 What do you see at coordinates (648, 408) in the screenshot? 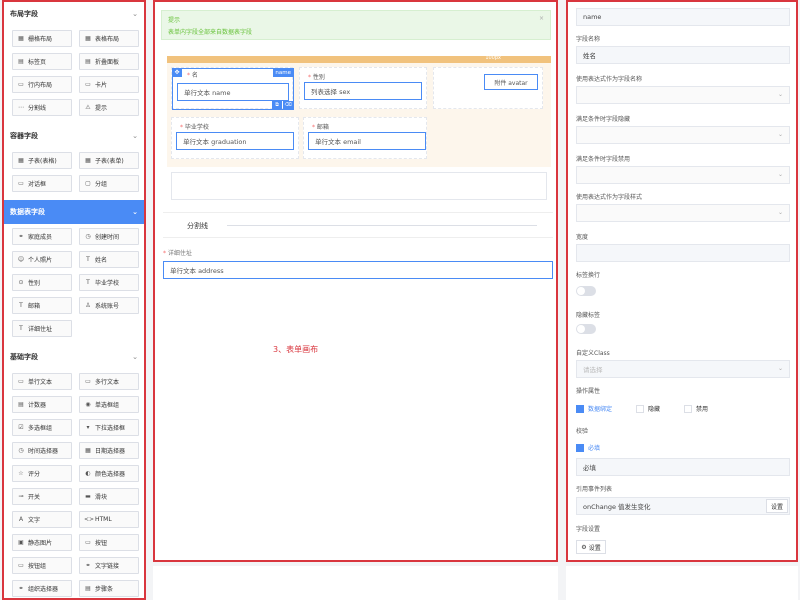
I see `ops-checkbox: 隐藏` at bounding box center [648, 408].